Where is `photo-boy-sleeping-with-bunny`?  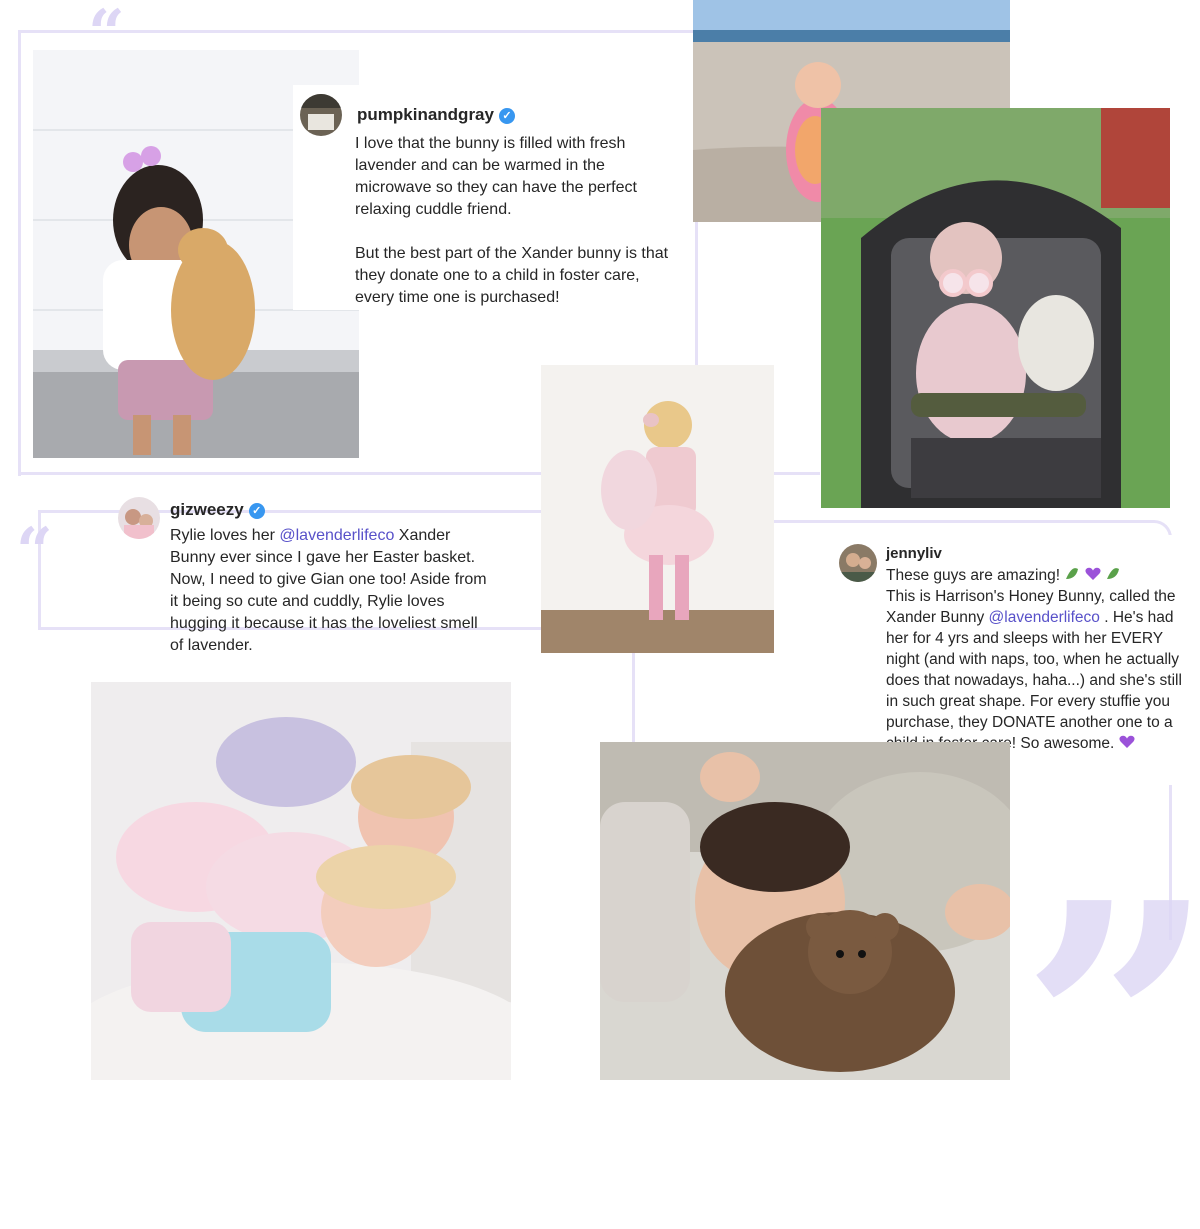
photo-boy-sleeping-with-bunny is located at coordinates (805, 911).